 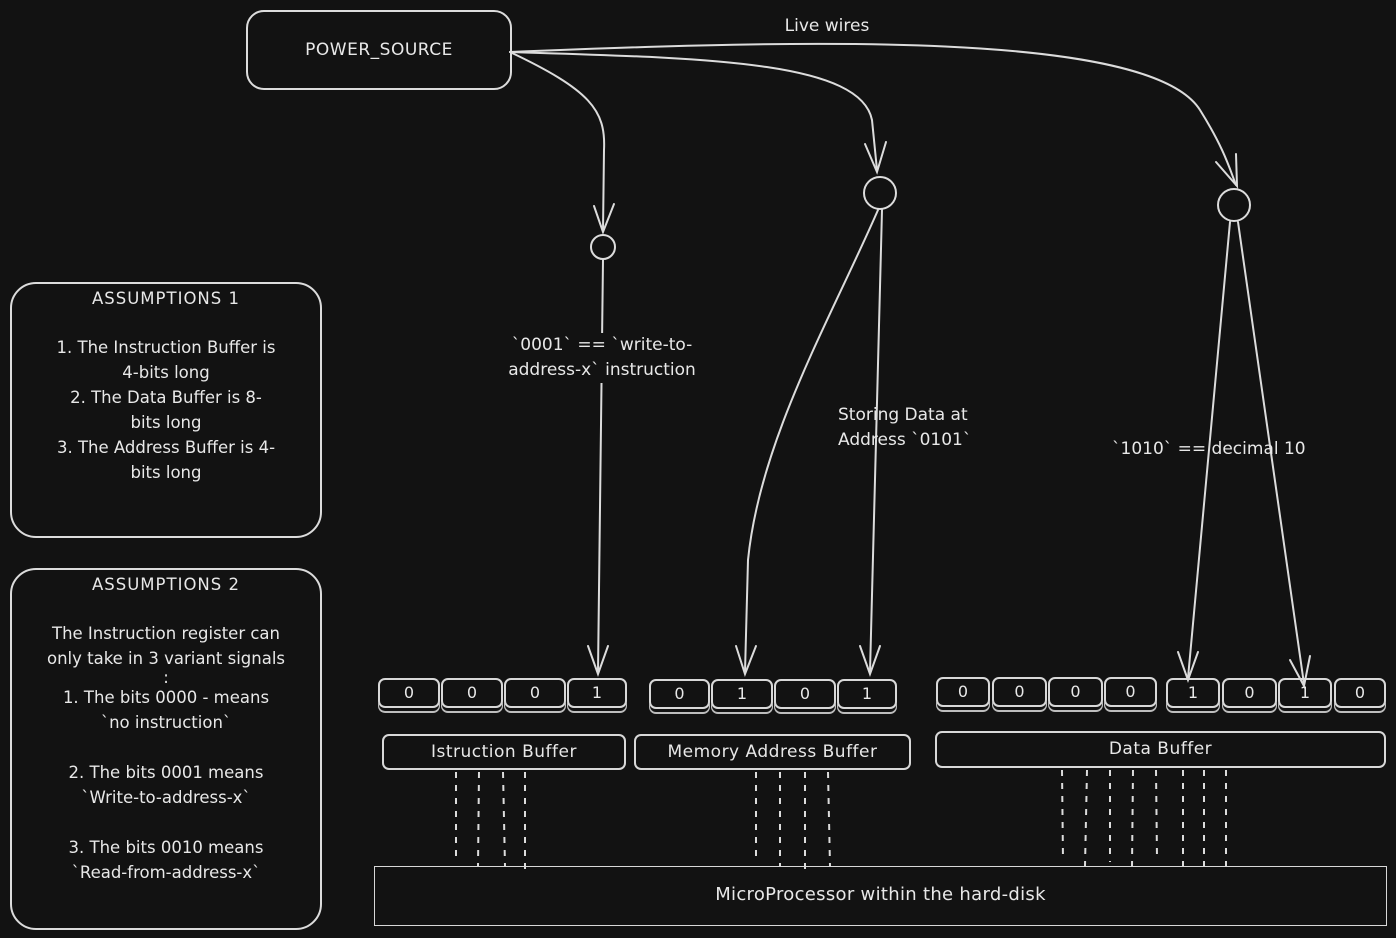 I want to click on wire-instruction-bit, so click(x=600, y=466).